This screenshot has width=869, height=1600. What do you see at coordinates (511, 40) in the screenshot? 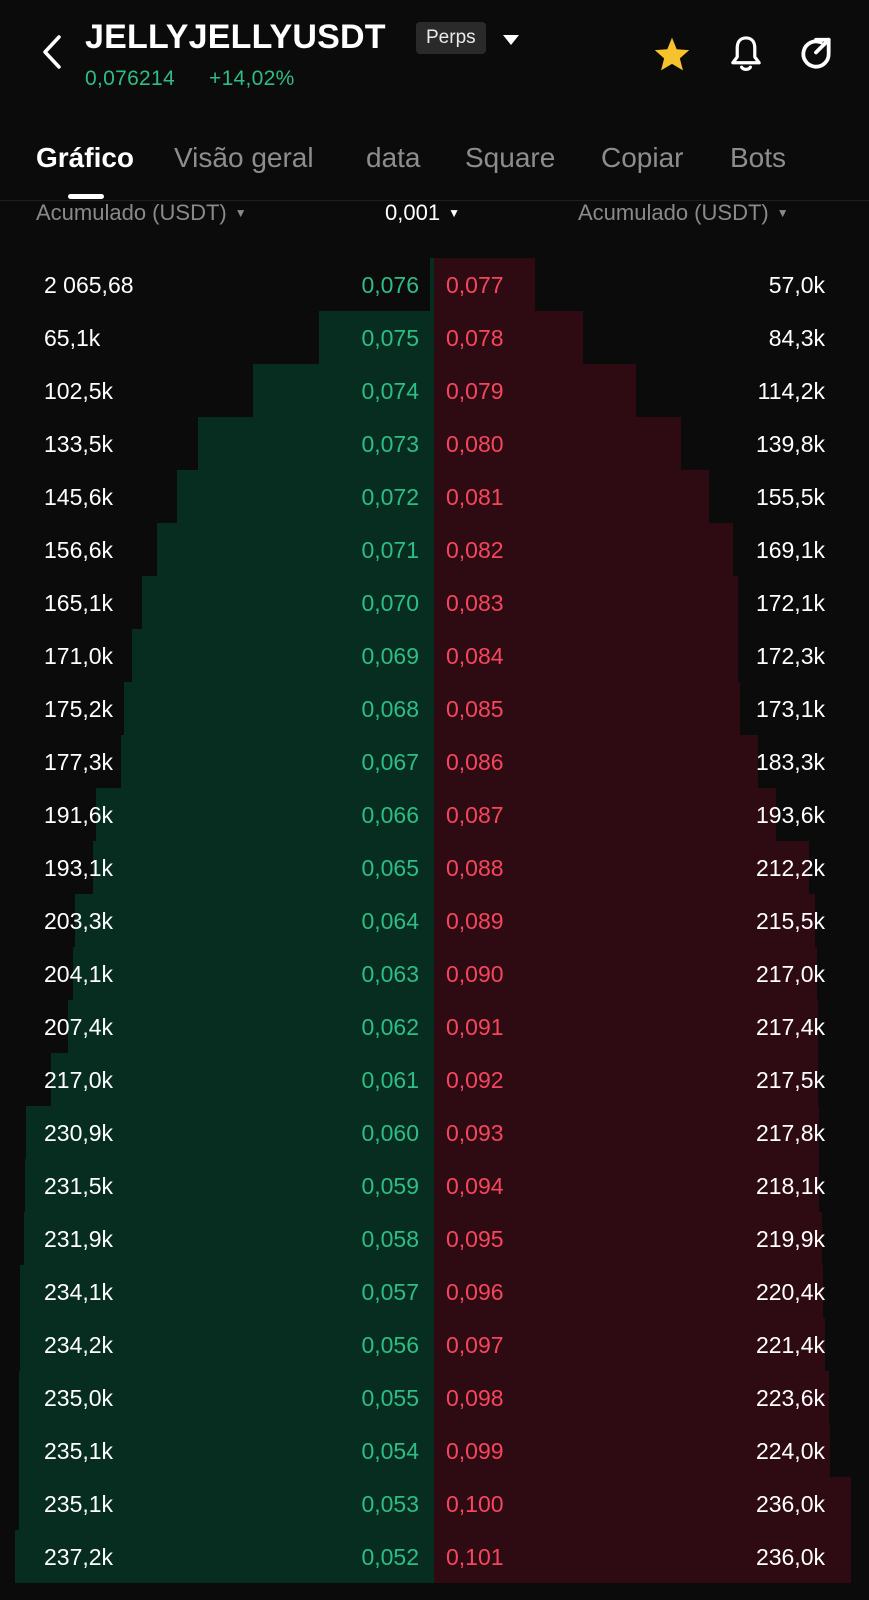
I see `caret-down-icon` at bounding box center [511, 40].